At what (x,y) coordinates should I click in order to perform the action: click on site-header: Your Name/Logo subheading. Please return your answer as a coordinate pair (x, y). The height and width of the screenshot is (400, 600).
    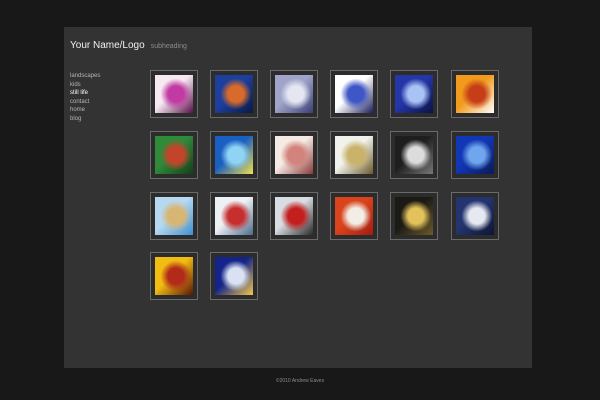
    Looking at the image, I should click on (128, 44).